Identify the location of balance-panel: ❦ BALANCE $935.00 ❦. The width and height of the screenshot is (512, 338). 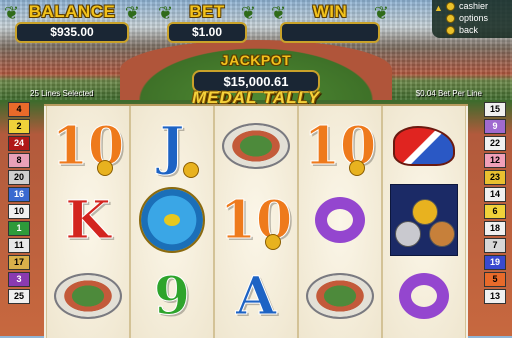
(72, 22).